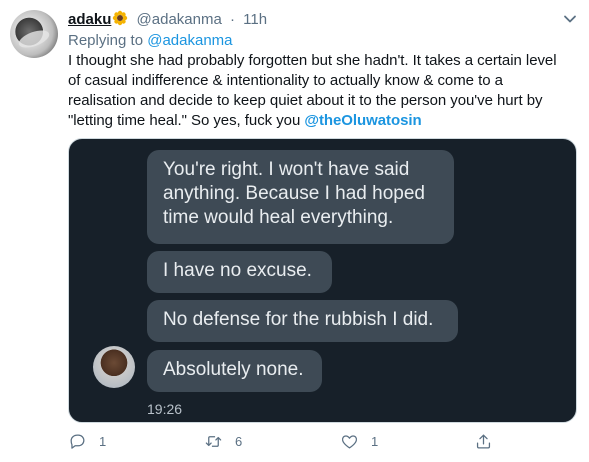 Image resolution: width=589 pixels, height=462 pixels. Describe the element at coordinates (106, 40) in the screenshot. I see `replying-prefix: Replying to` at that location.